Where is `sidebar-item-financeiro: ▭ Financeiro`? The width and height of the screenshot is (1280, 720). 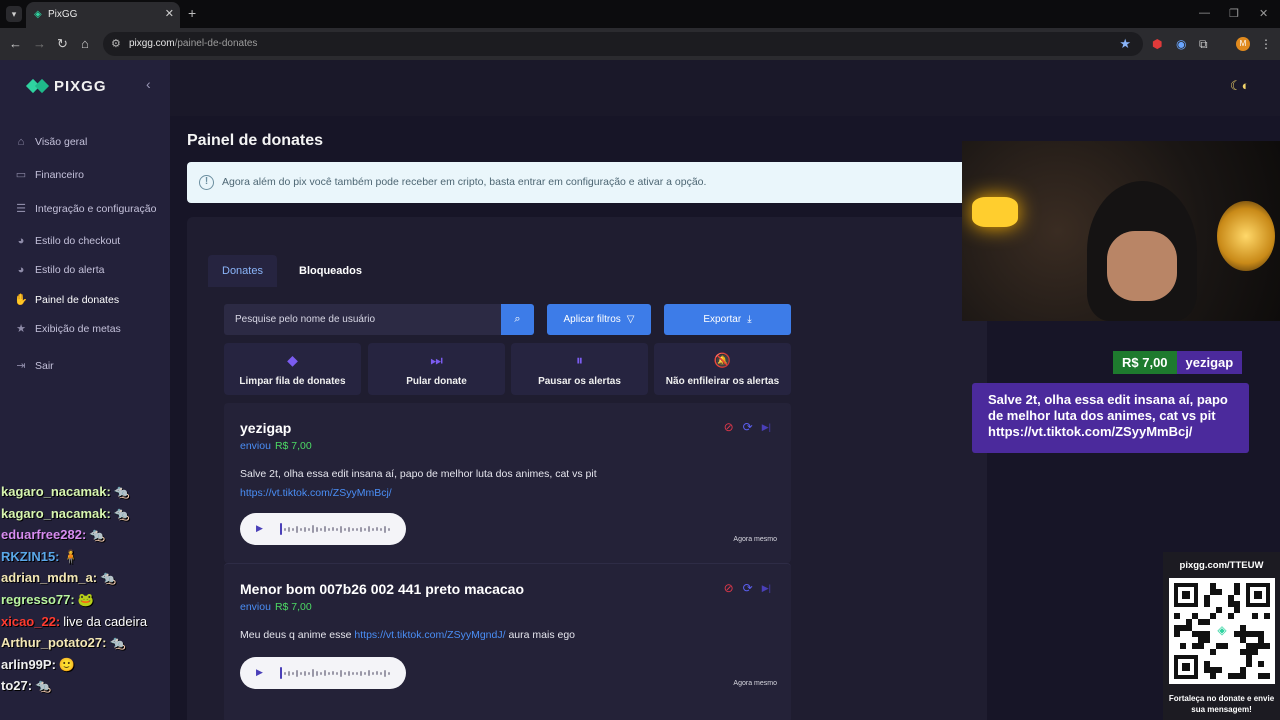
sidebar-item-financeiro: ▭ Financeiro is located at coordinates (49, 175).